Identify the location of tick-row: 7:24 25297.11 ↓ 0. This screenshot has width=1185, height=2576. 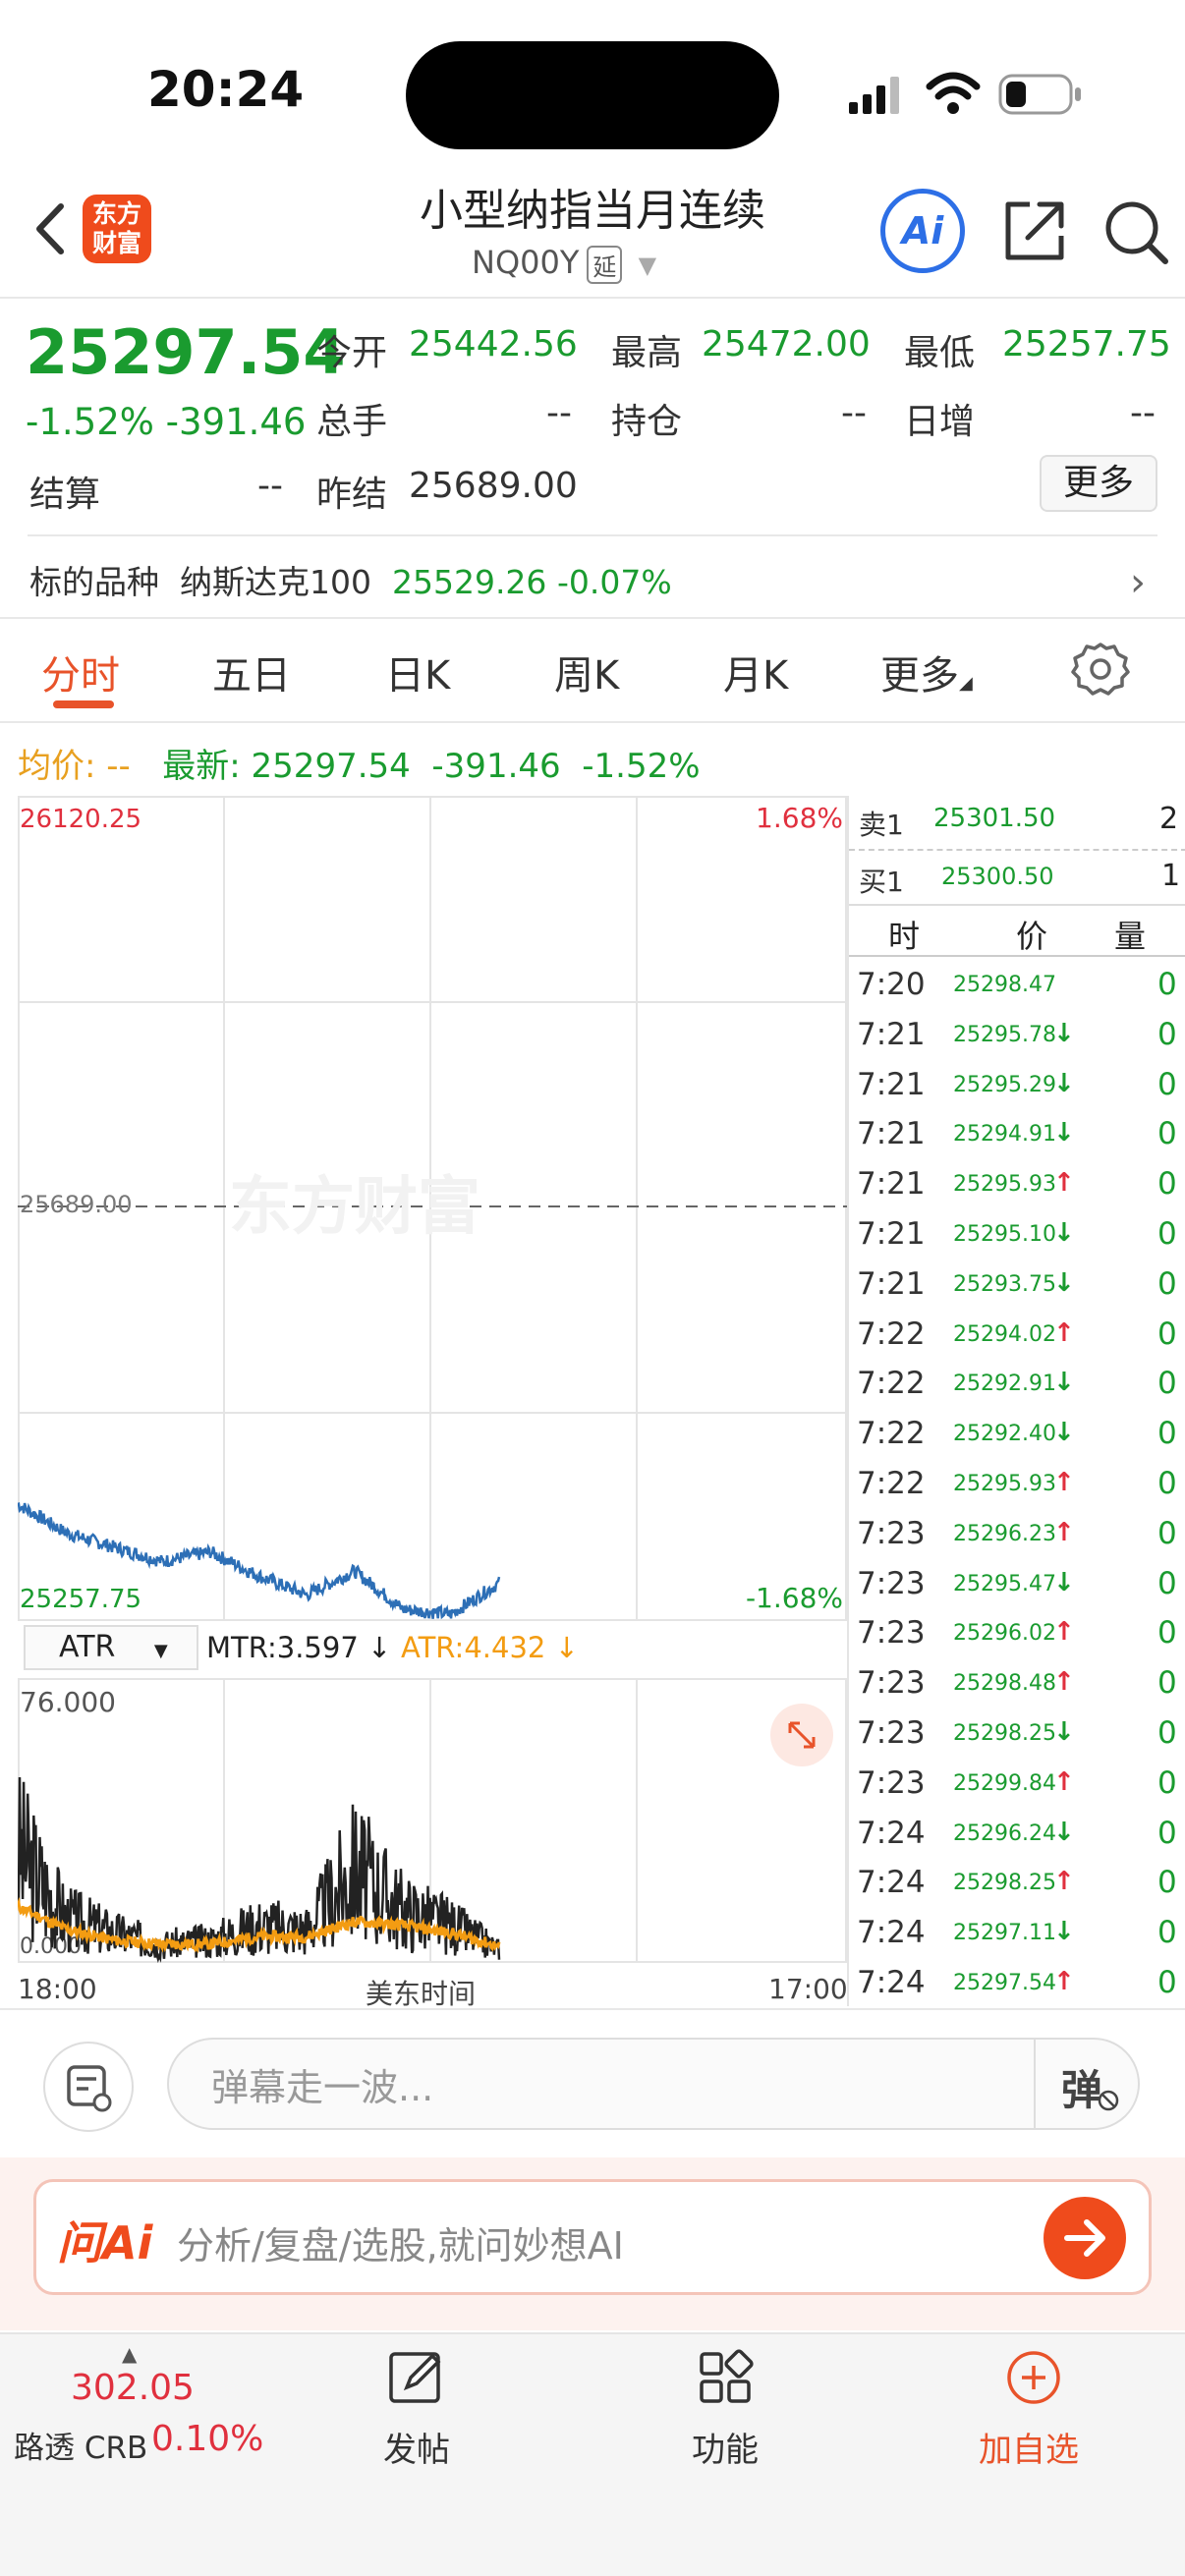
(1017, 1934).